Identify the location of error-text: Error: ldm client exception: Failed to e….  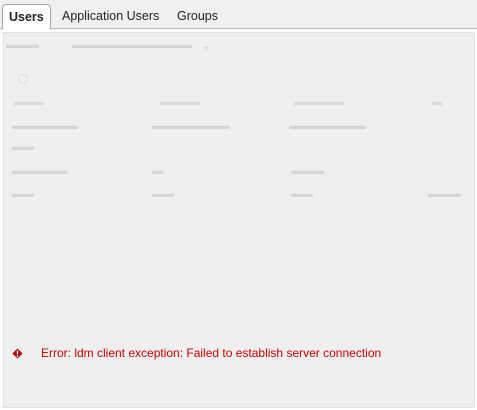
(211, 353).